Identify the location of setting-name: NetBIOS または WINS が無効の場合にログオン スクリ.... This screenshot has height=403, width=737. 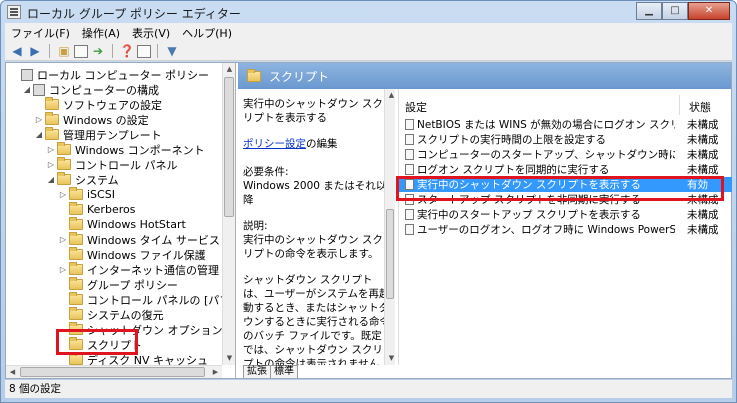
(546, 125).